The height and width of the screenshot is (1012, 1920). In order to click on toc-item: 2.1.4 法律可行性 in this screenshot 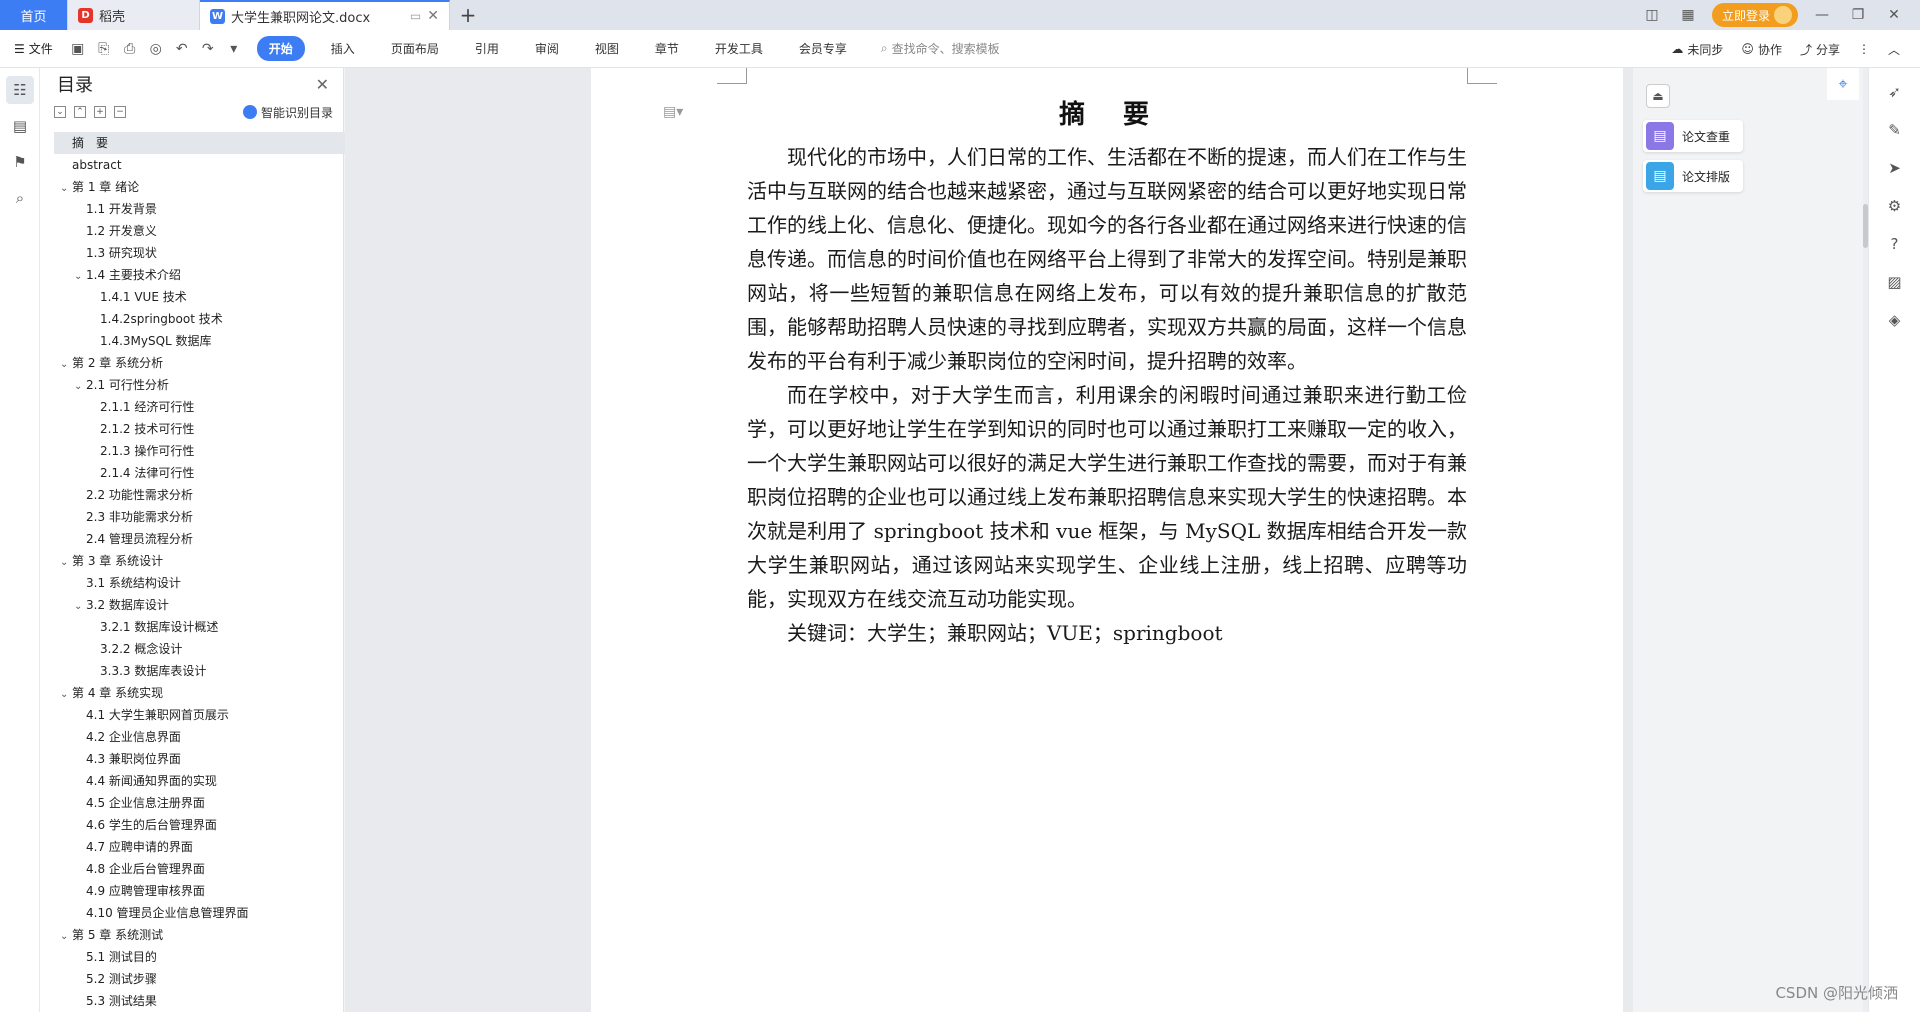, I will do `click(209, 473)`.